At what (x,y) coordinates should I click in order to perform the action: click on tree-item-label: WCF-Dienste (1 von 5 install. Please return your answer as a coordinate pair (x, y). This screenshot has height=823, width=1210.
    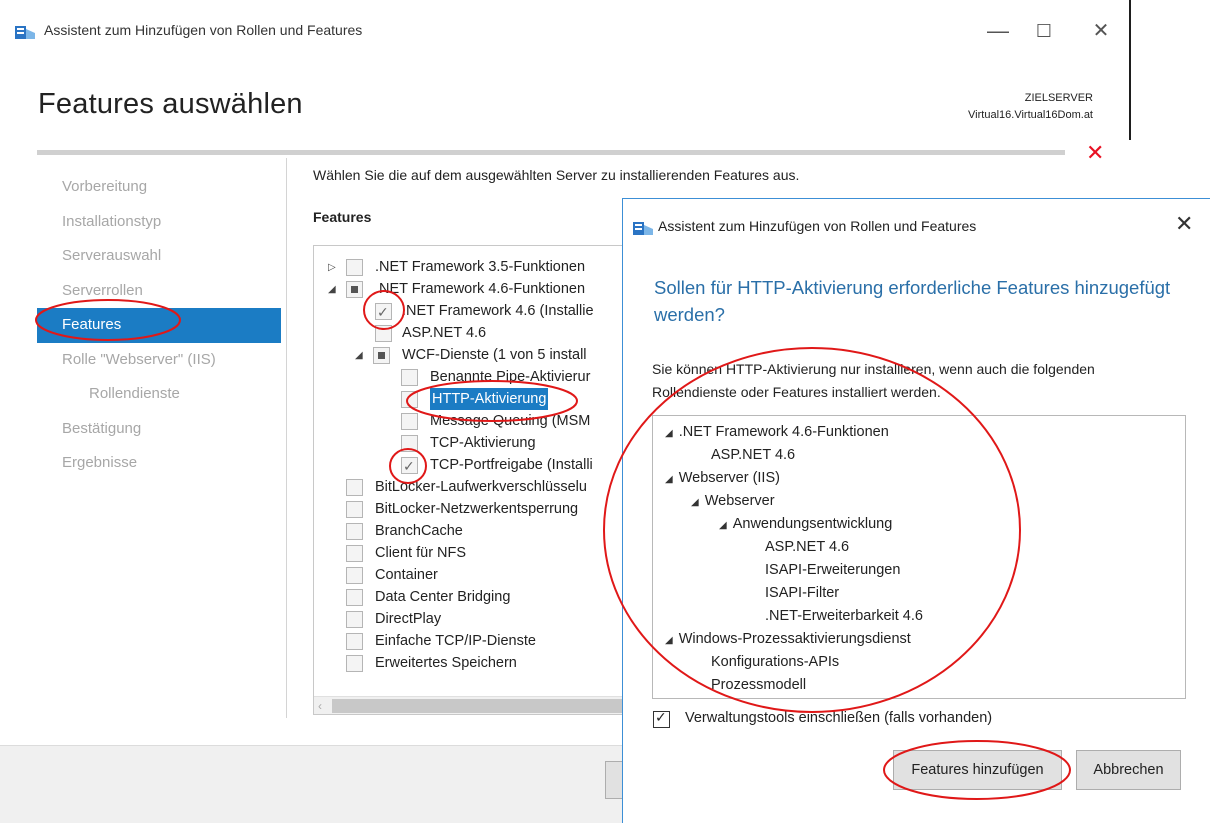
    Looking at the image, I should click on (494, 355).